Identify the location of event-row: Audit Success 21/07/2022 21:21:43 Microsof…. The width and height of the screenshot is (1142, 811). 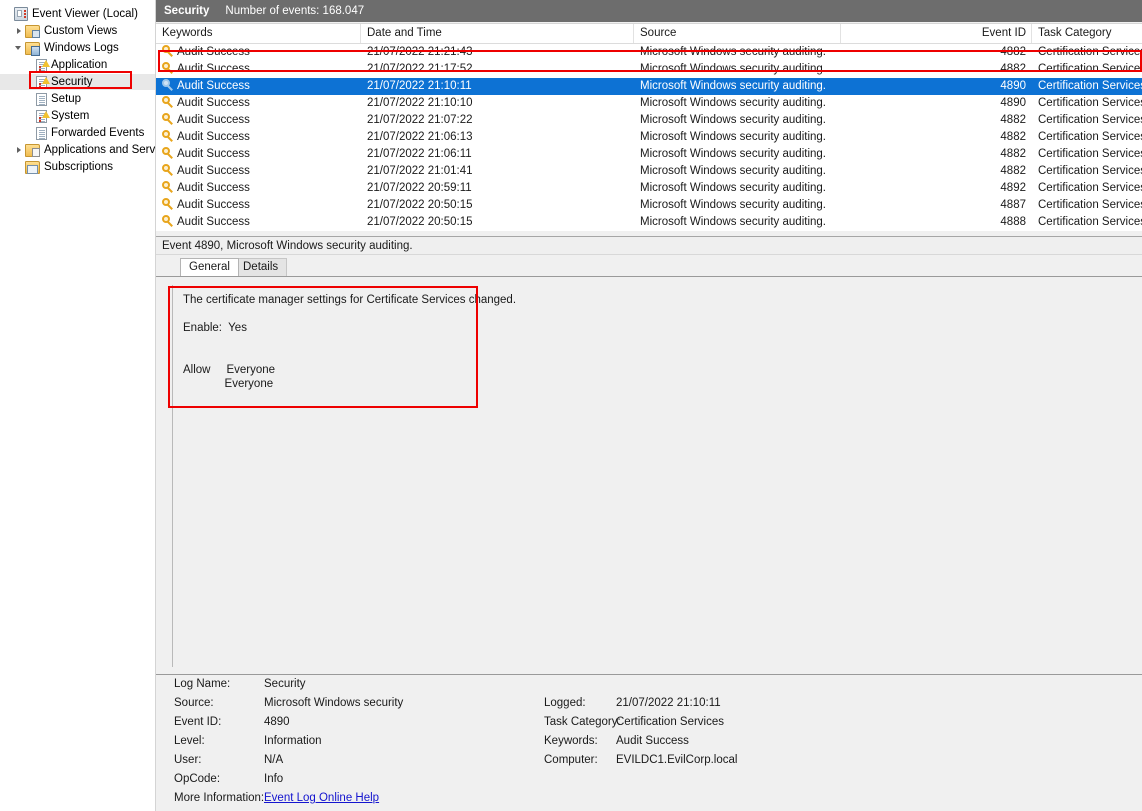
(649, 52).